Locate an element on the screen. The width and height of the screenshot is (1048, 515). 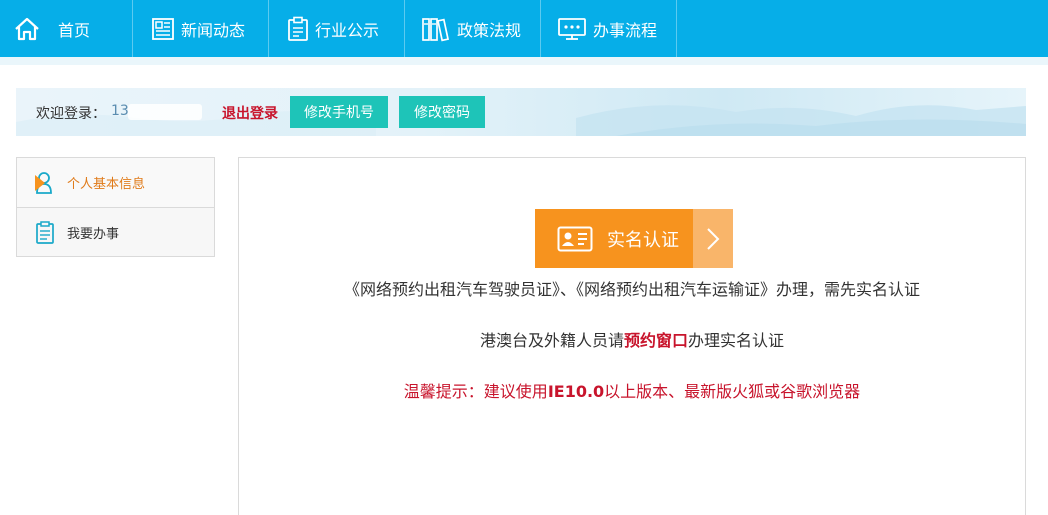
nav-policy: 政策法规 is located at coordinates (473, 28).